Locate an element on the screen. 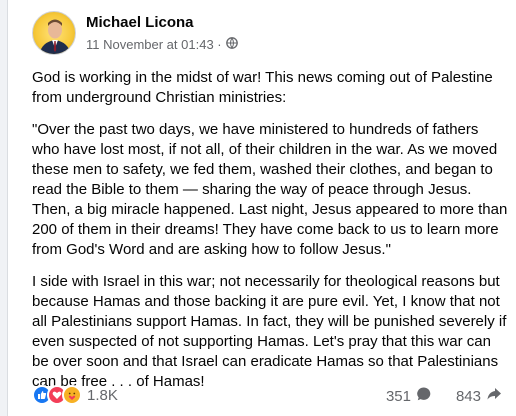 The image size is (516, 416). comment-icon is located at coordinates (424, 396).